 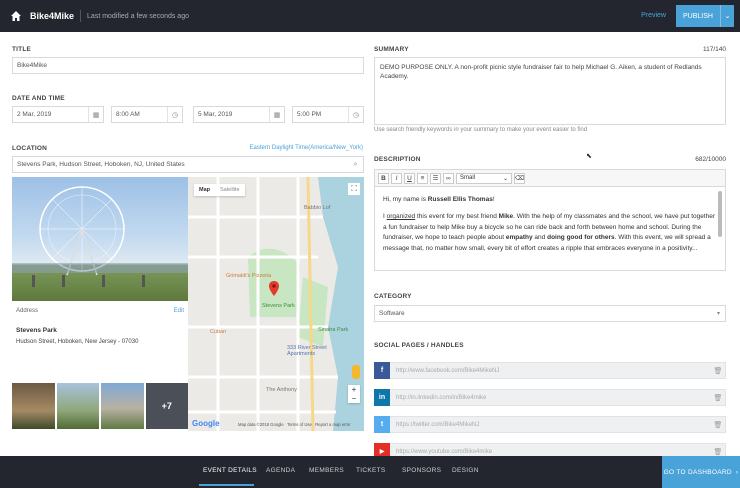 What do you see at coordinates (383, 178) in the screenshot?
I see `bold-button: B` at bounding box center [383, 178].